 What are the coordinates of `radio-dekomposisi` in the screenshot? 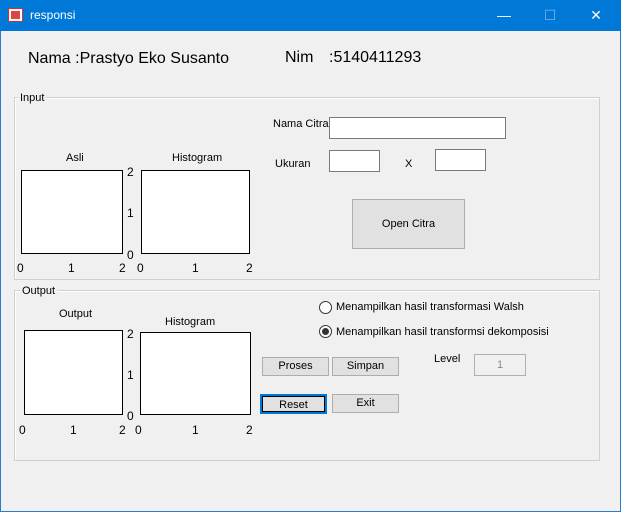 It's located at (325, 331).